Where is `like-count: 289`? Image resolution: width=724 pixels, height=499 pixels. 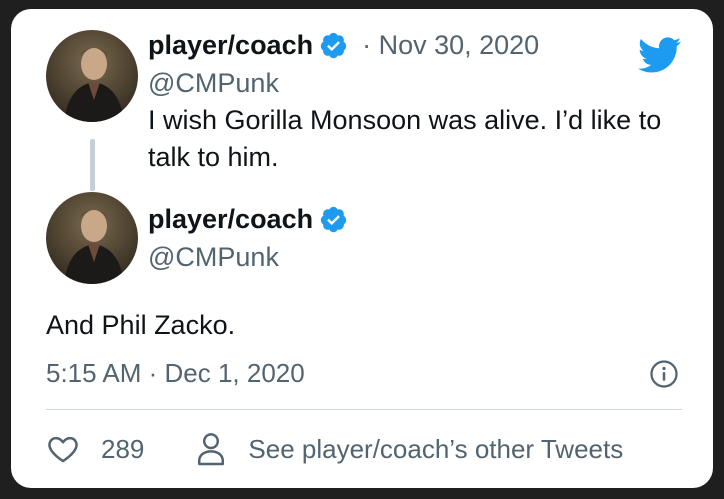
like-count: 289 is located at coordinates (122, 449).